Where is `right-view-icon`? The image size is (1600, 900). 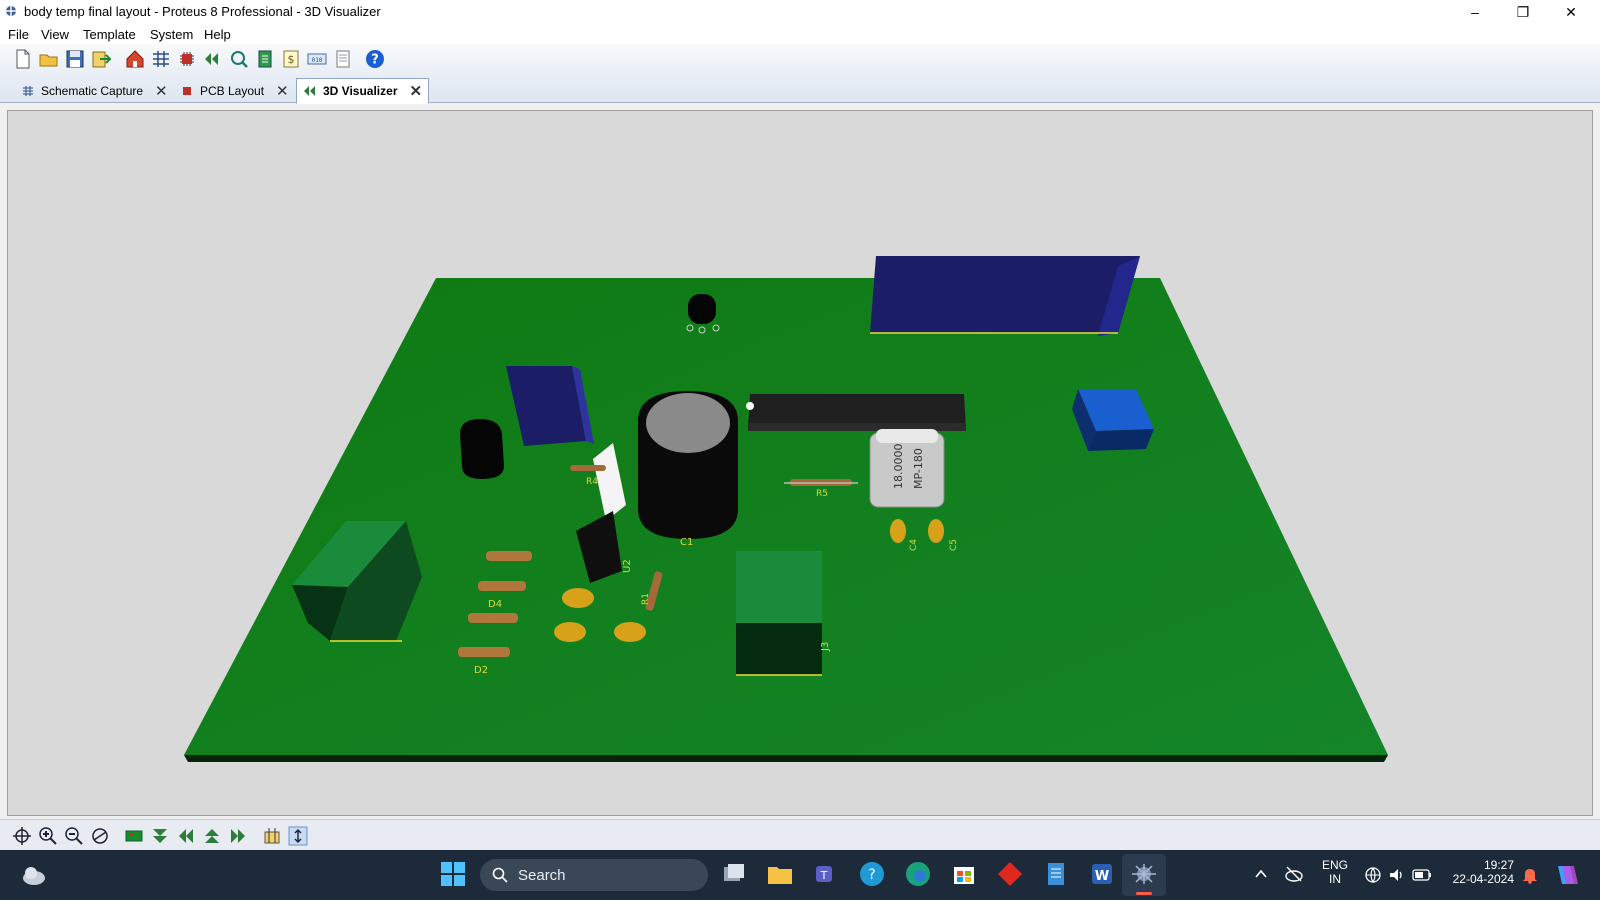
right-view-icon is located at coordinates (238, 836).